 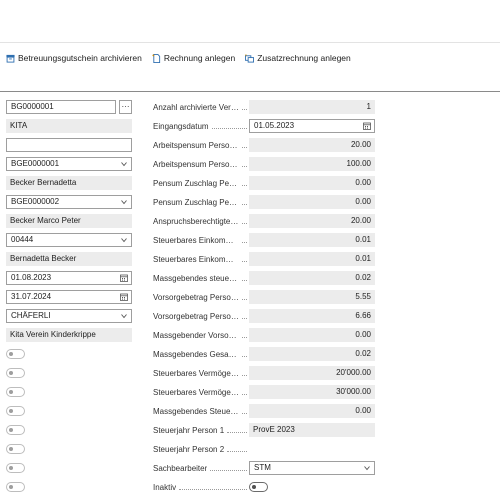 I want to click on receipt-date-value: 01.05.2023, so click(x=274, y=125).